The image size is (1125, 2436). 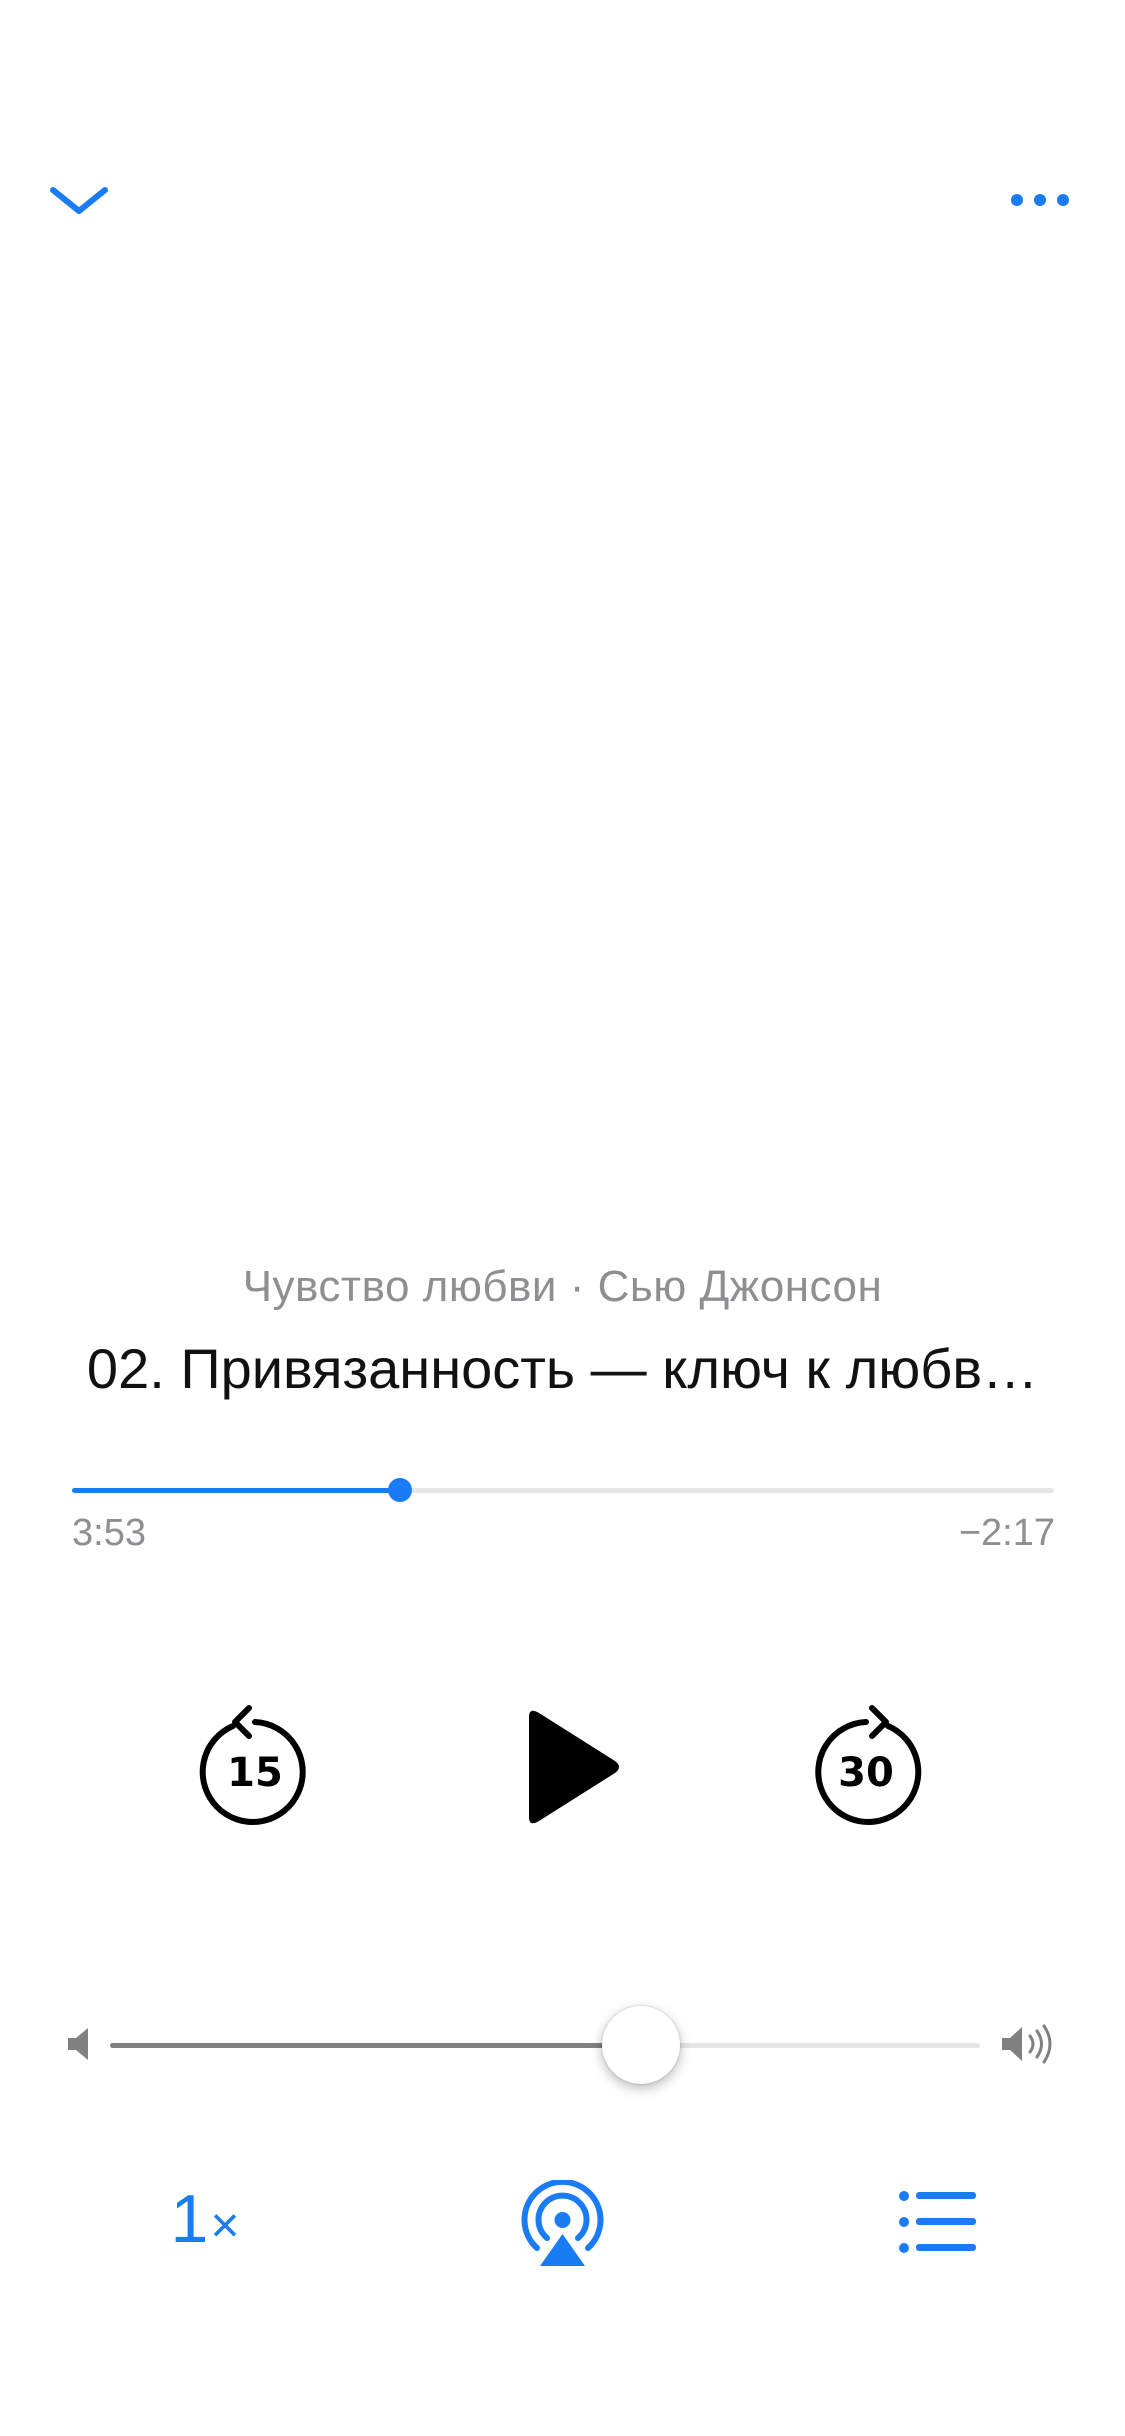 What do you see at coordinates (109, 1533) in the screenshot?
I see `elapsed-time: 3:53` at bounding box center [109, 1533].